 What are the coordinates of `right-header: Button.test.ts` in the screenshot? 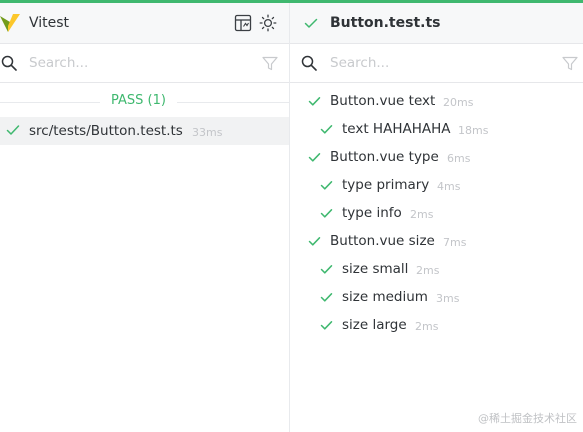 It's located at (436, 23).